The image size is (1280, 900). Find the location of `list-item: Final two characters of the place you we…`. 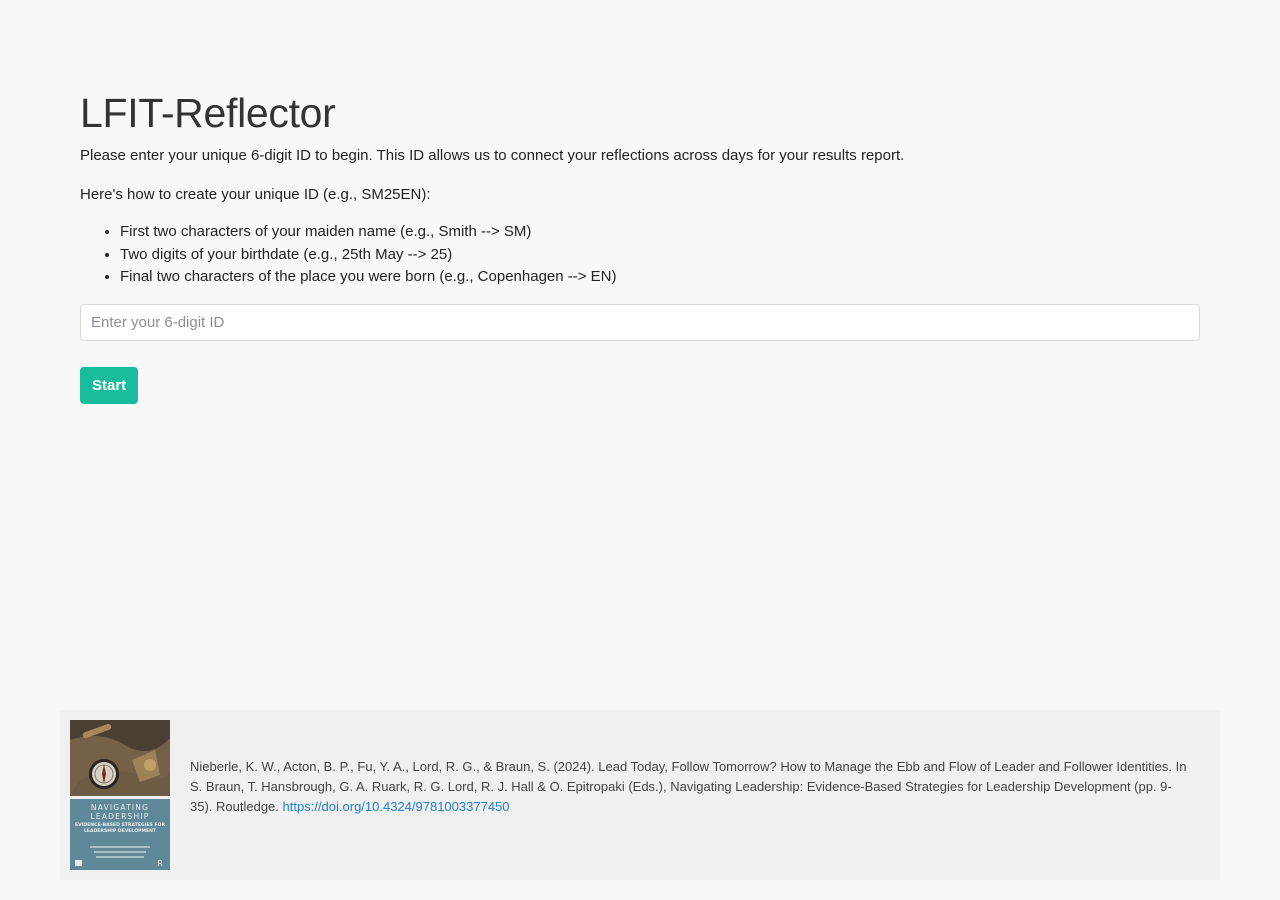

list-item: Final two characters of the place you we… is located at coordinates (660, 277).